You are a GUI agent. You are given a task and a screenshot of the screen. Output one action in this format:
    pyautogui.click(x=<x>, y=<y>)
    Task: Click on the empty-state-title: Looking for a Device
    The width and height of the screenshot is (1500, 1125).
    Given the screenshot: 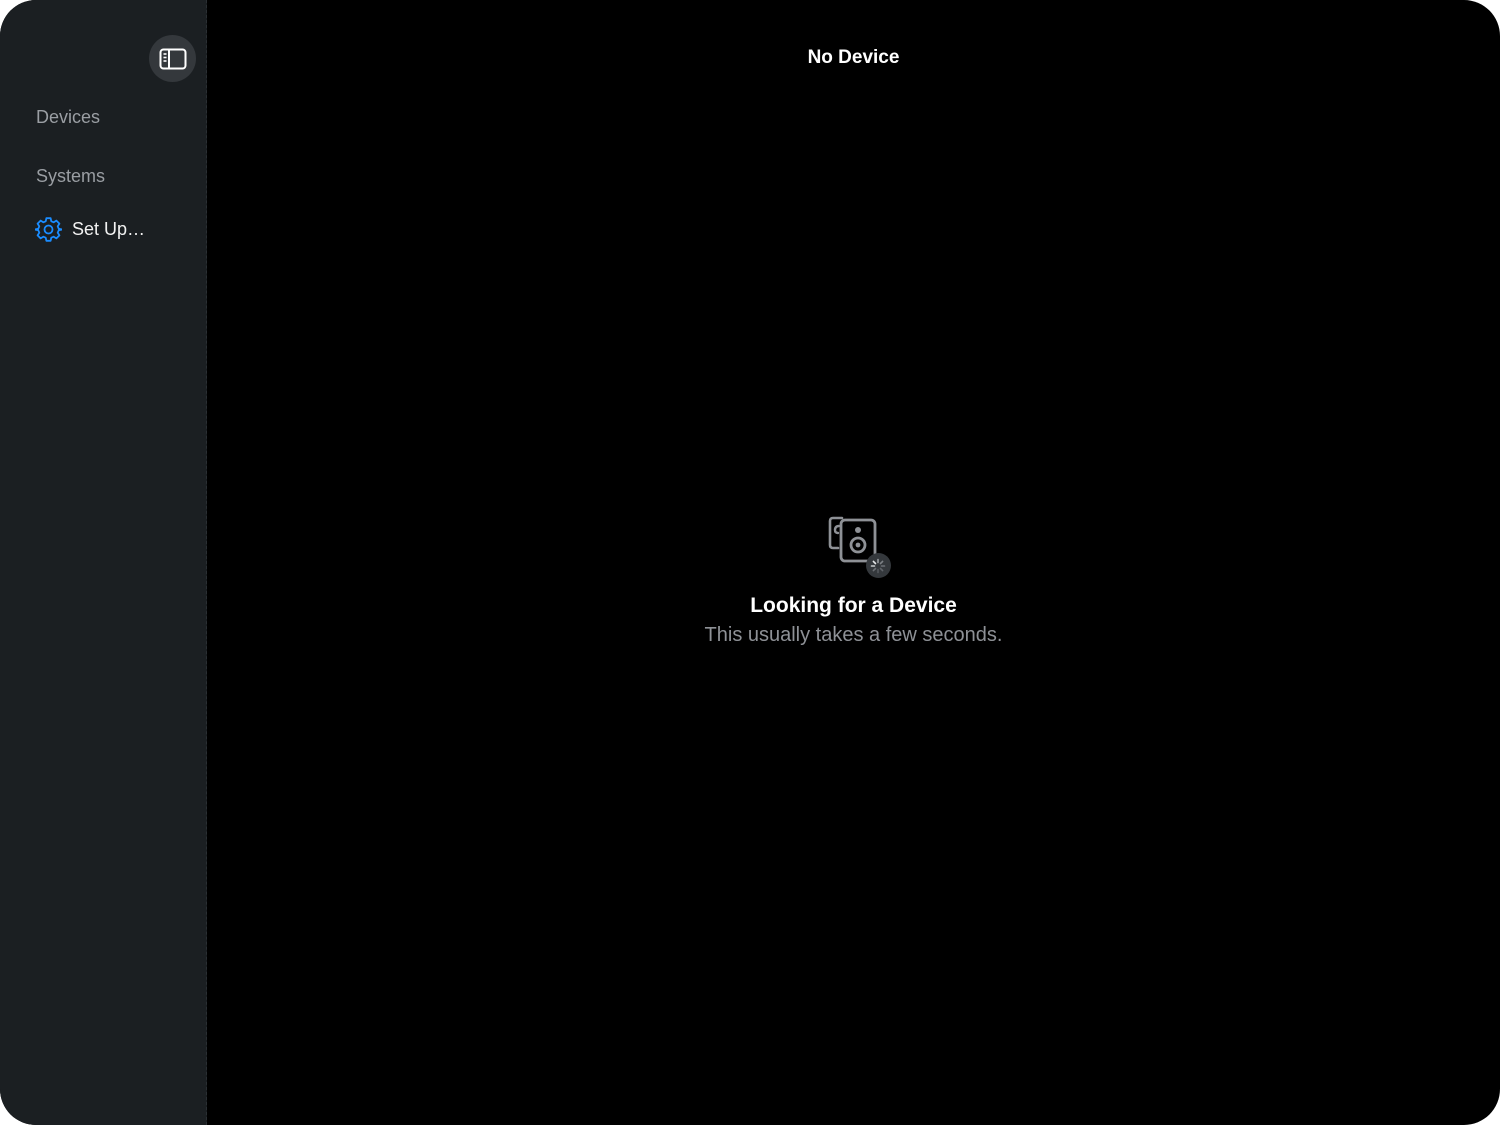 What is the action you would take?
    pyautogui.click(x=853, y=605)
    